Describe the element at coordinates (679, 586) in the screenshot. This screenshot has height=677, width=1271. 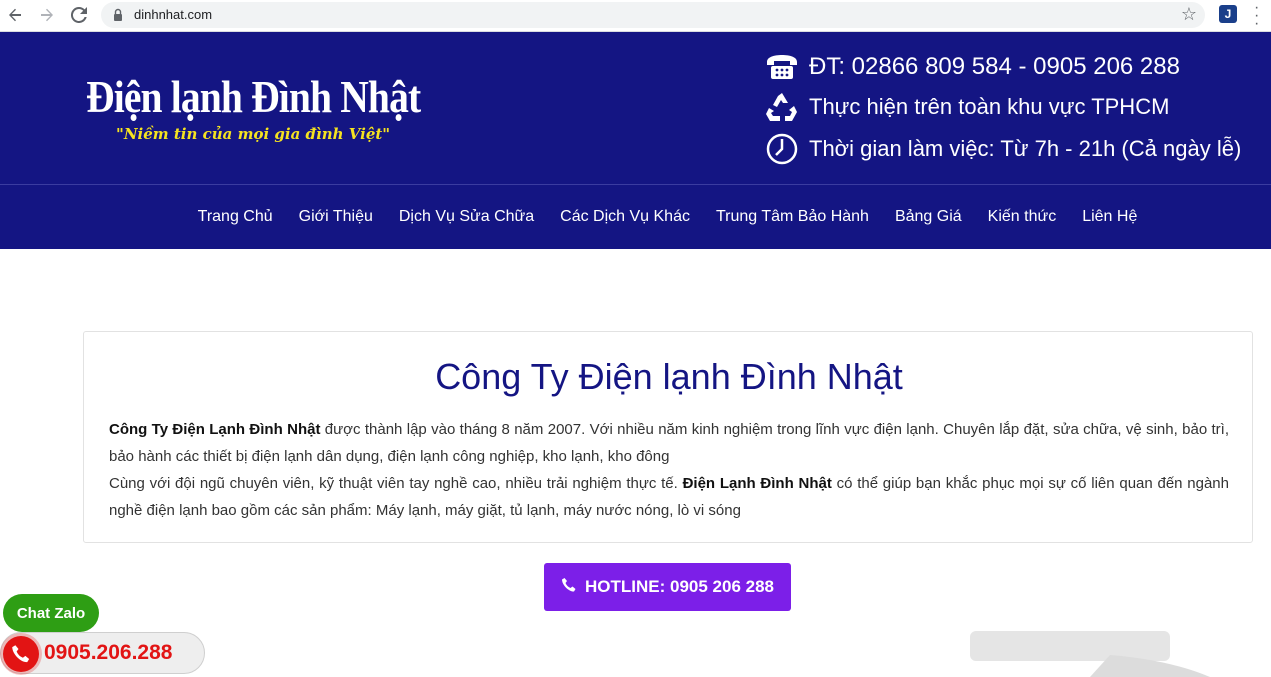
I see `hotline-label: HOTLINE: 0905 206 288` at that location.